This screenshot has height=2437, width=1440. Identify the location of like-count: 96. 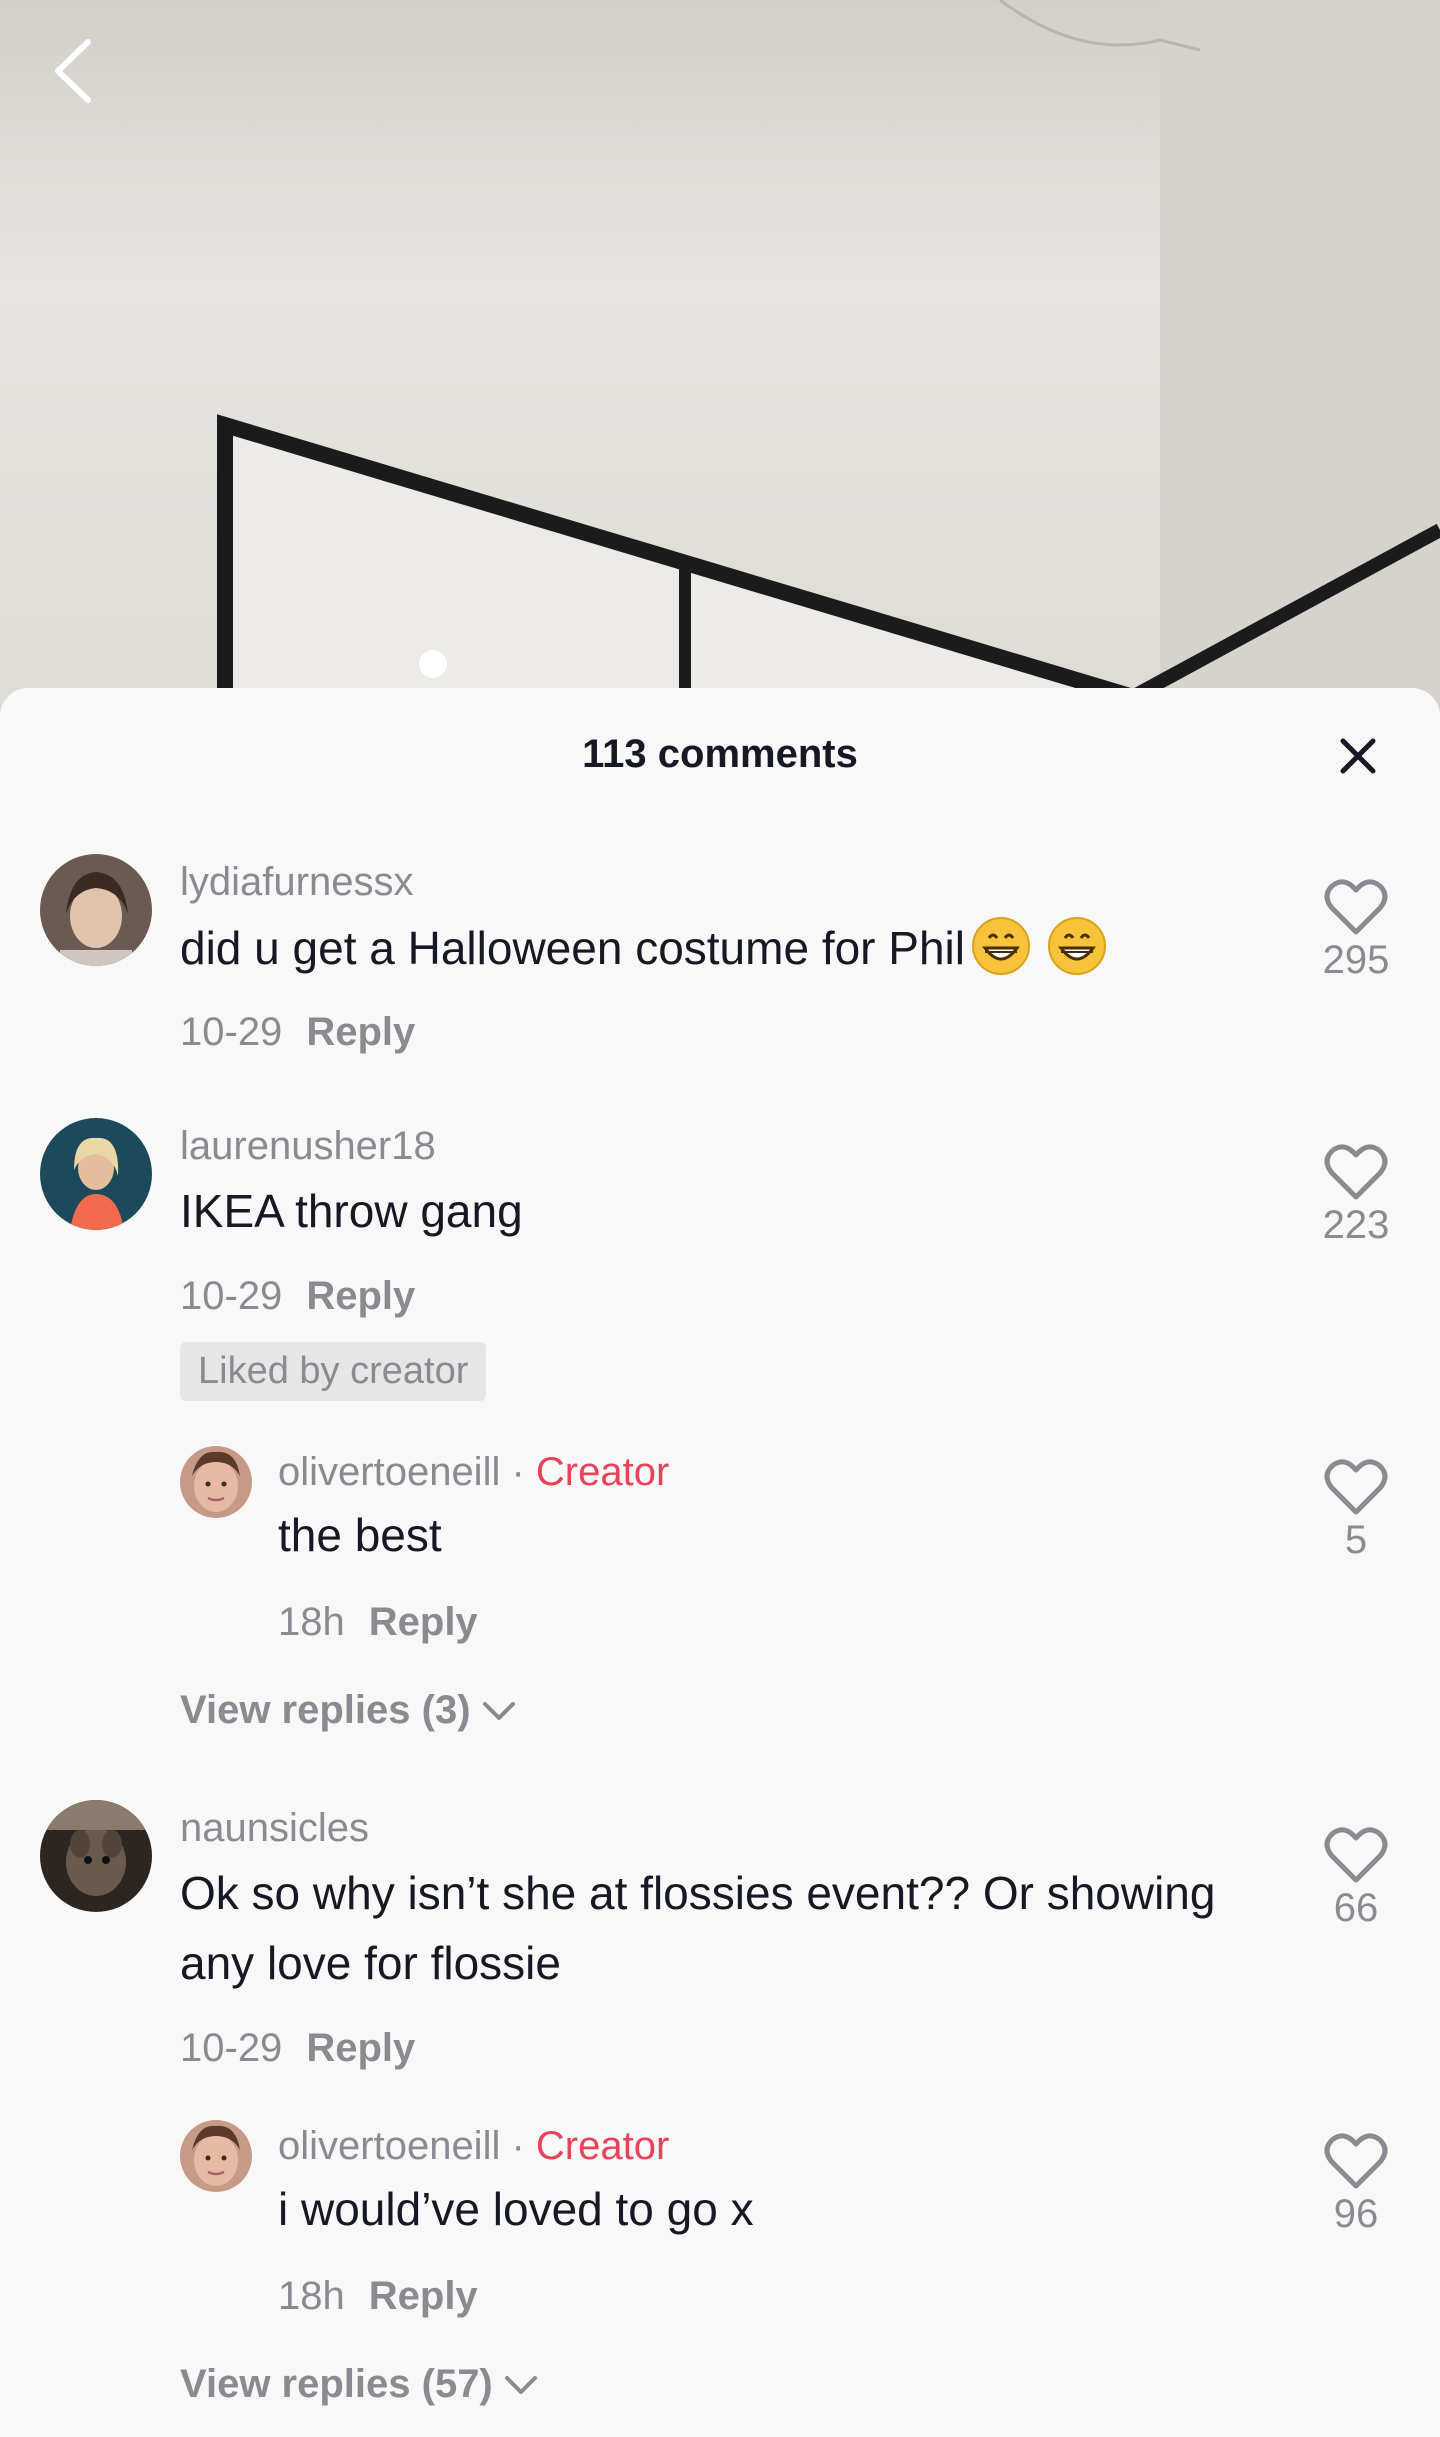
(1356, 2214).